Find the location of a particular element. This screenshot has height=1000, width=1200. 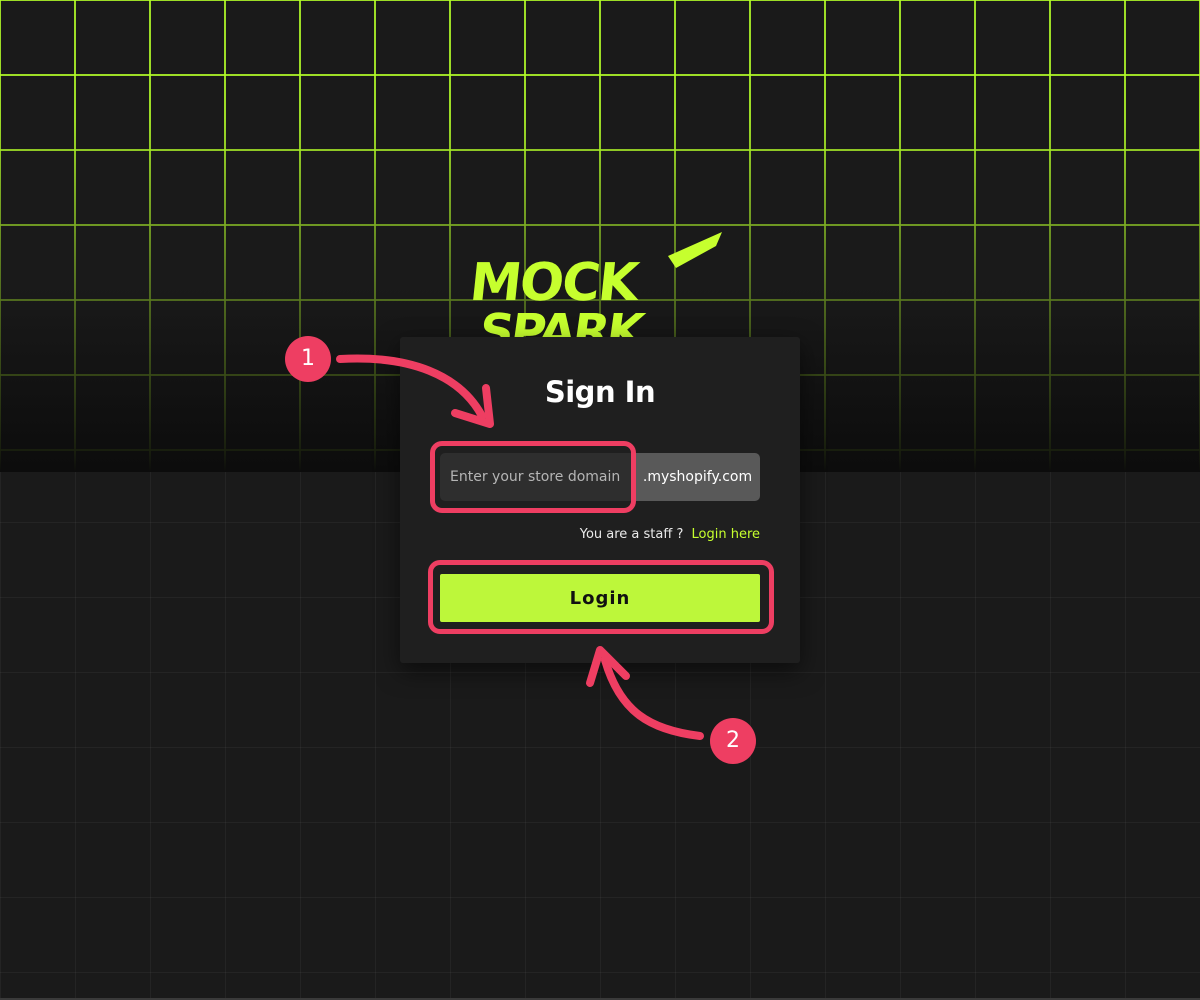

page-title: Sign In is located at coordinates (600, 392).